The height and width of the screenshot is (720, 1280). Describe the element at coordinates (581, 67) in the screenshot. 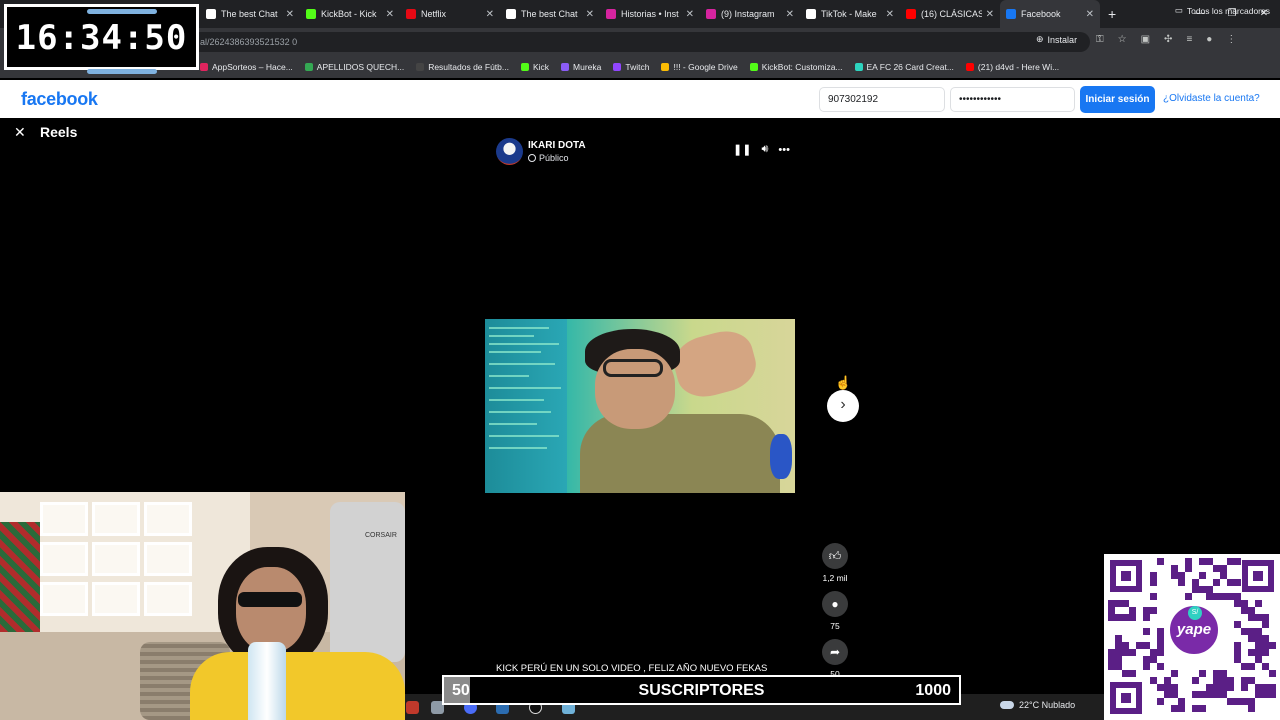

I see `bookmark-item: Mureka` at that location.